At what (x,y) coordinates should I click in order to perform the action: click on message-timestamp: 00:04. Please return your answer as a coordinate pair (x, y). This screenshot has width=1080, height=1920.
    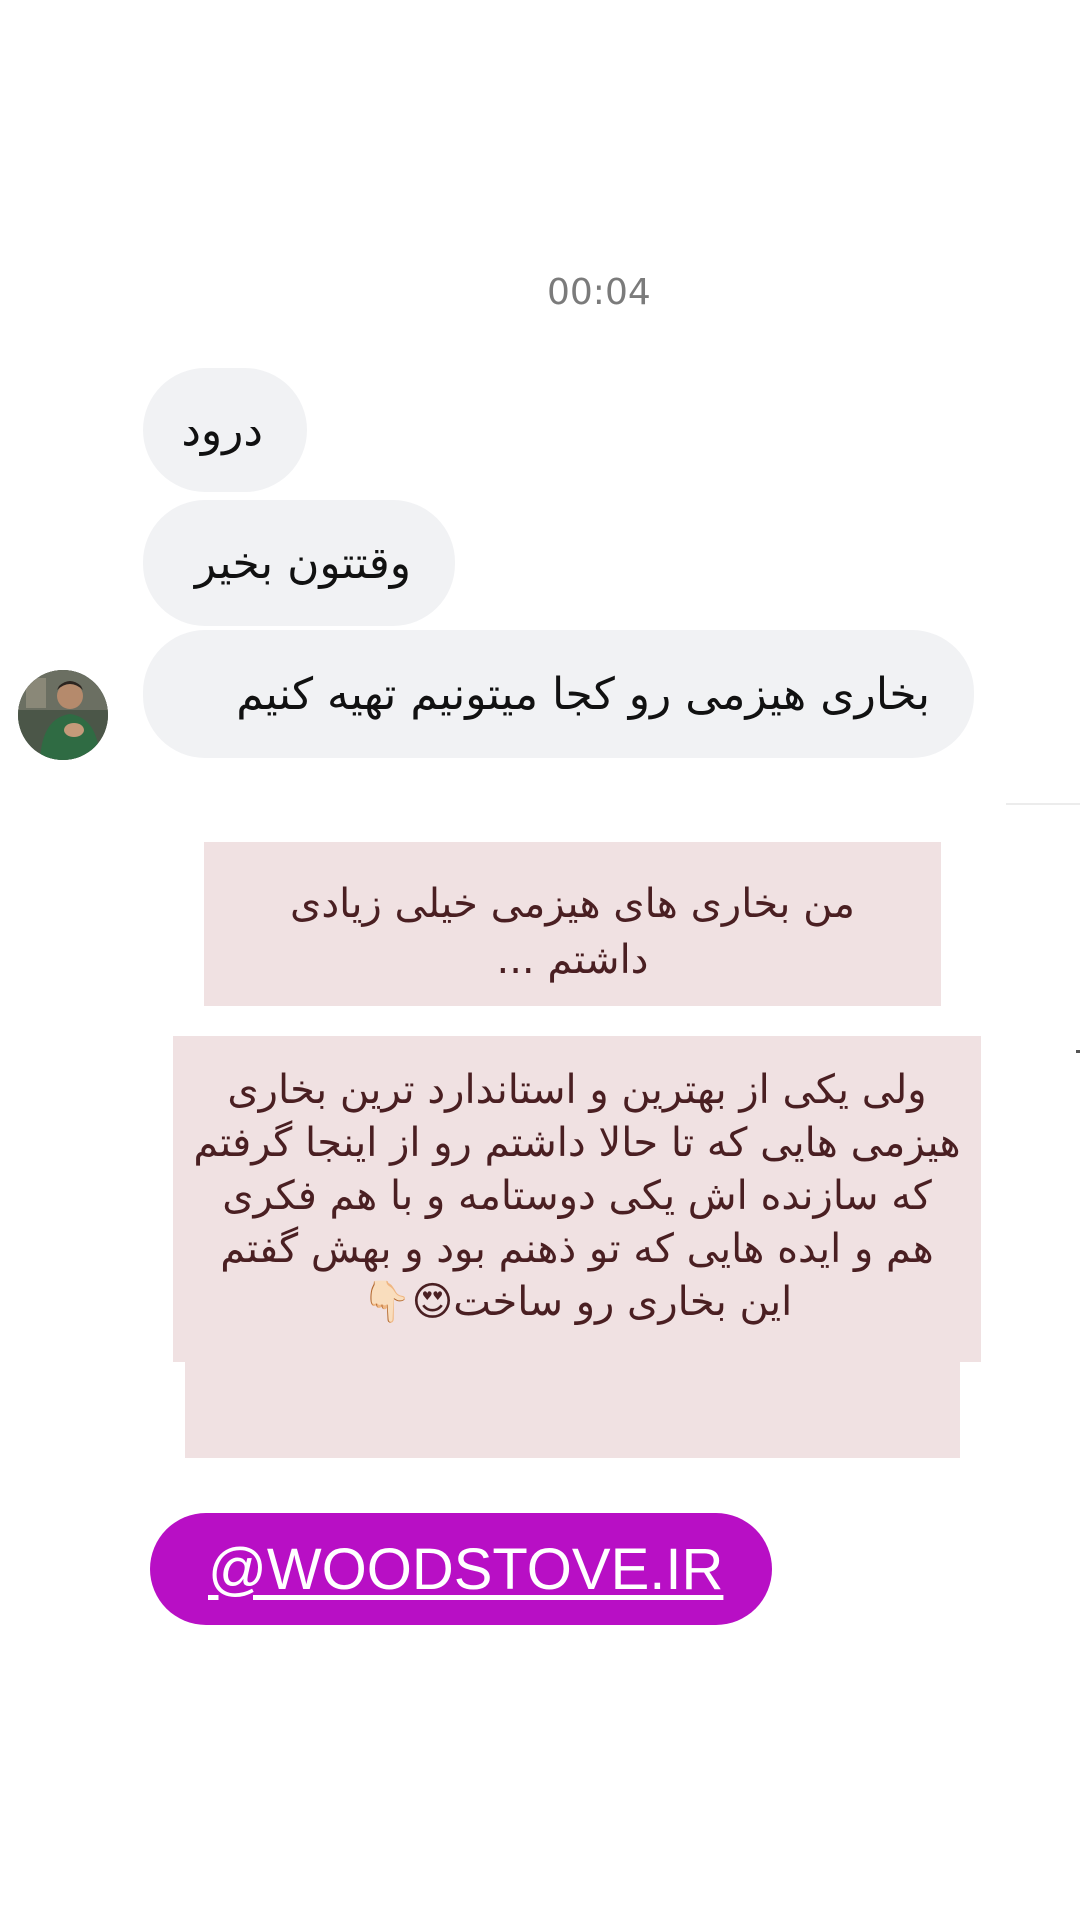
    Looking at the image, I should click on (599, 292).